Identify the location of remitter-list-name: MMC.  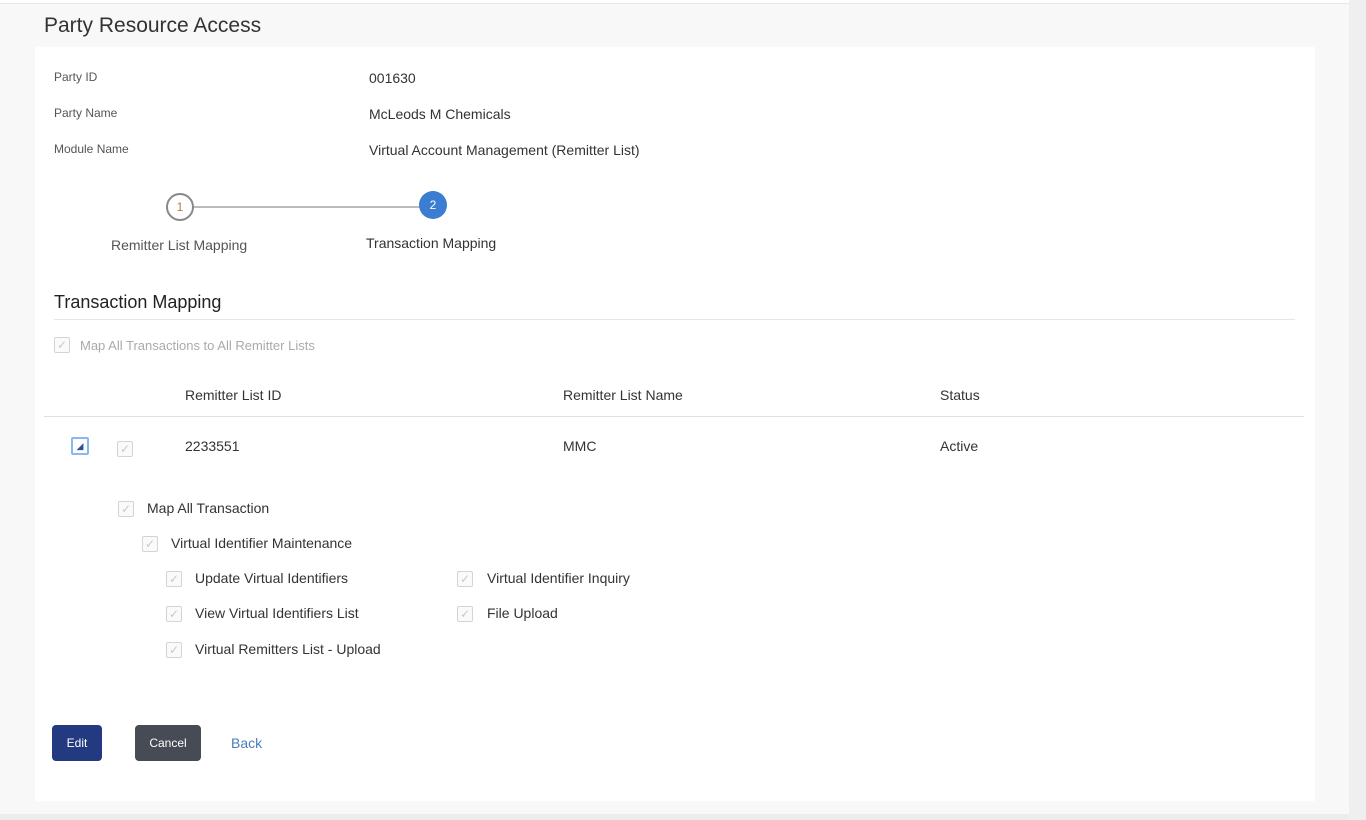
(580, 446).